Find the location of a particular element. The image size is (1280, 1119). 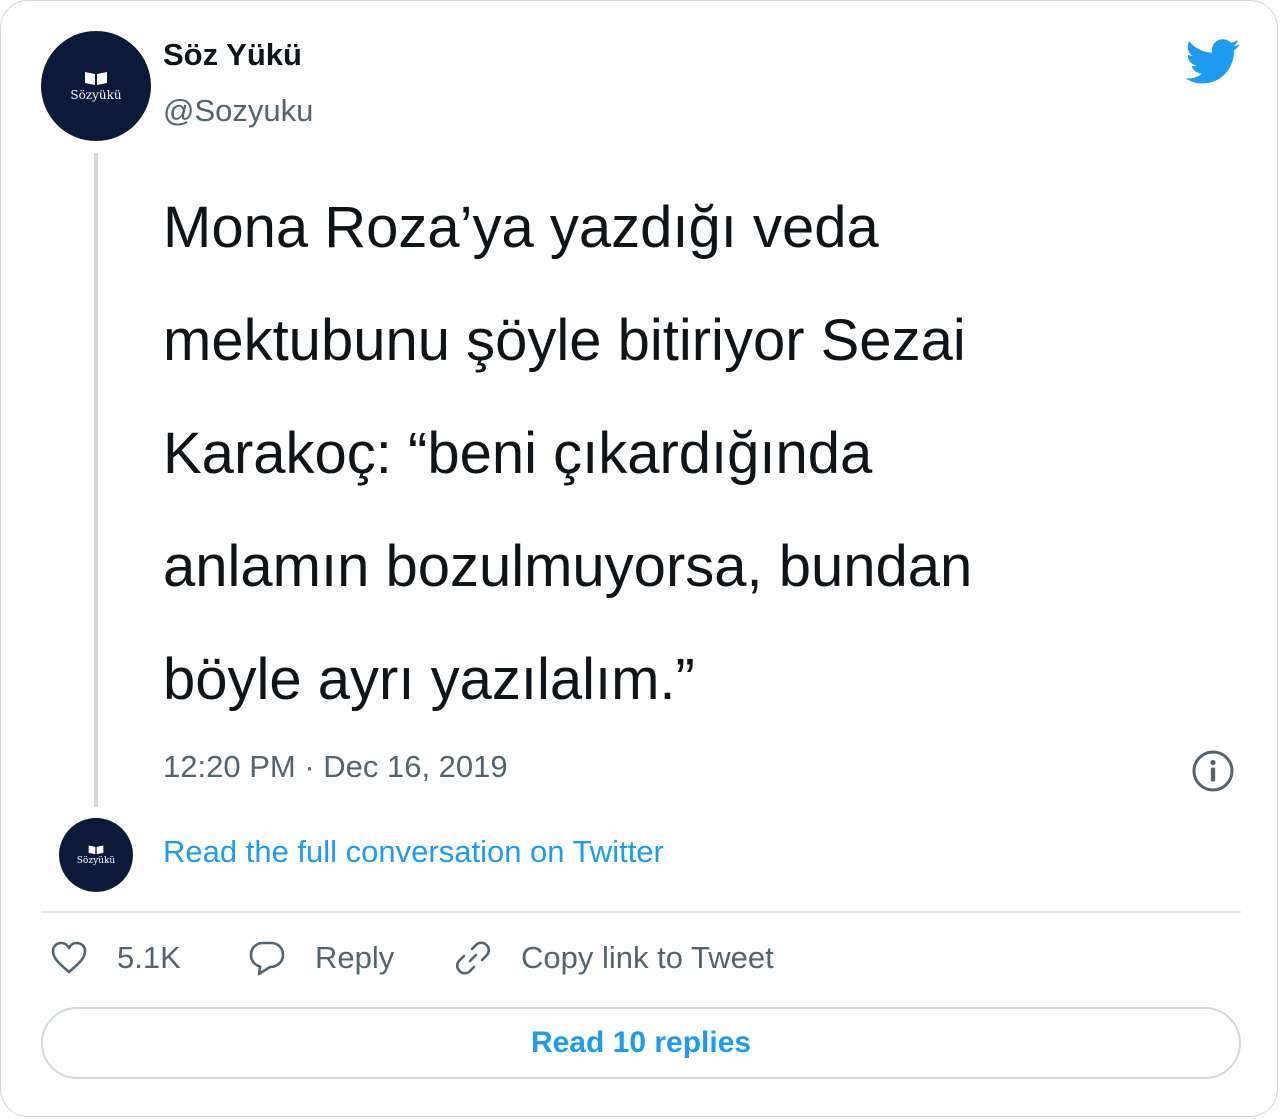

tweet-text-line: Mona Roza’ya yazdığı veda is located at coordinates (521, 227).